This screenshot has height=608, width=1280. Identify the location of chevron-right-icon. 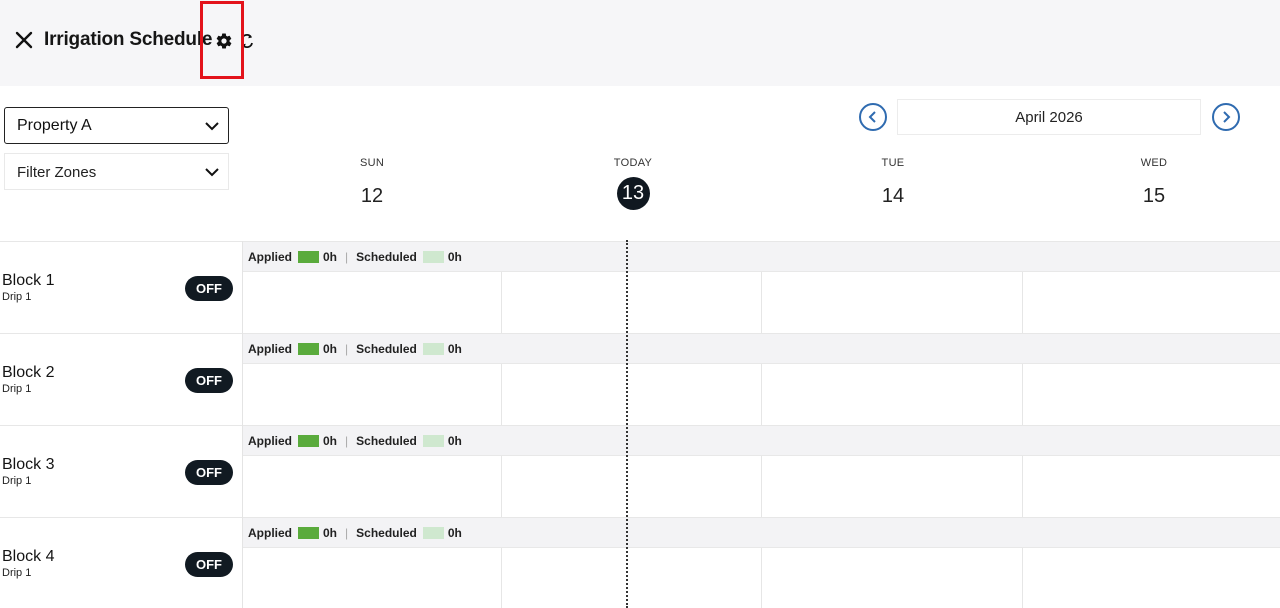
(1227, 117).